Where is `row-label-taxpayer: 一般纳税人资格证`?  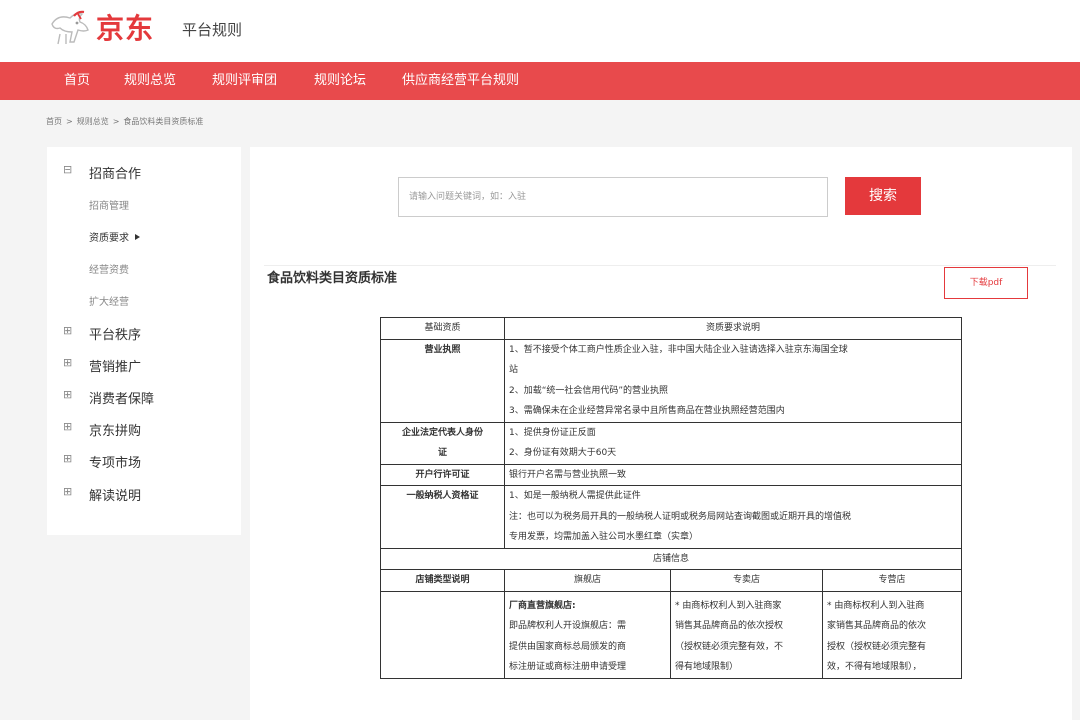
row-label-taxpayer: 一般纳税人资格证 is located at coordinates (442, 517).